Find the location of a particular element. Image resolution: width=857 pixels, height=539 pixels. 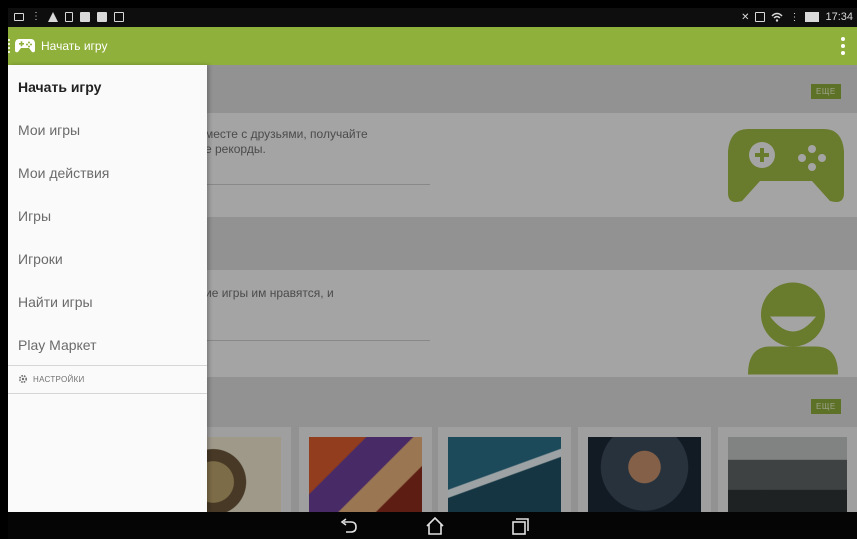

camera-icon is located at coordinates (119, 16).